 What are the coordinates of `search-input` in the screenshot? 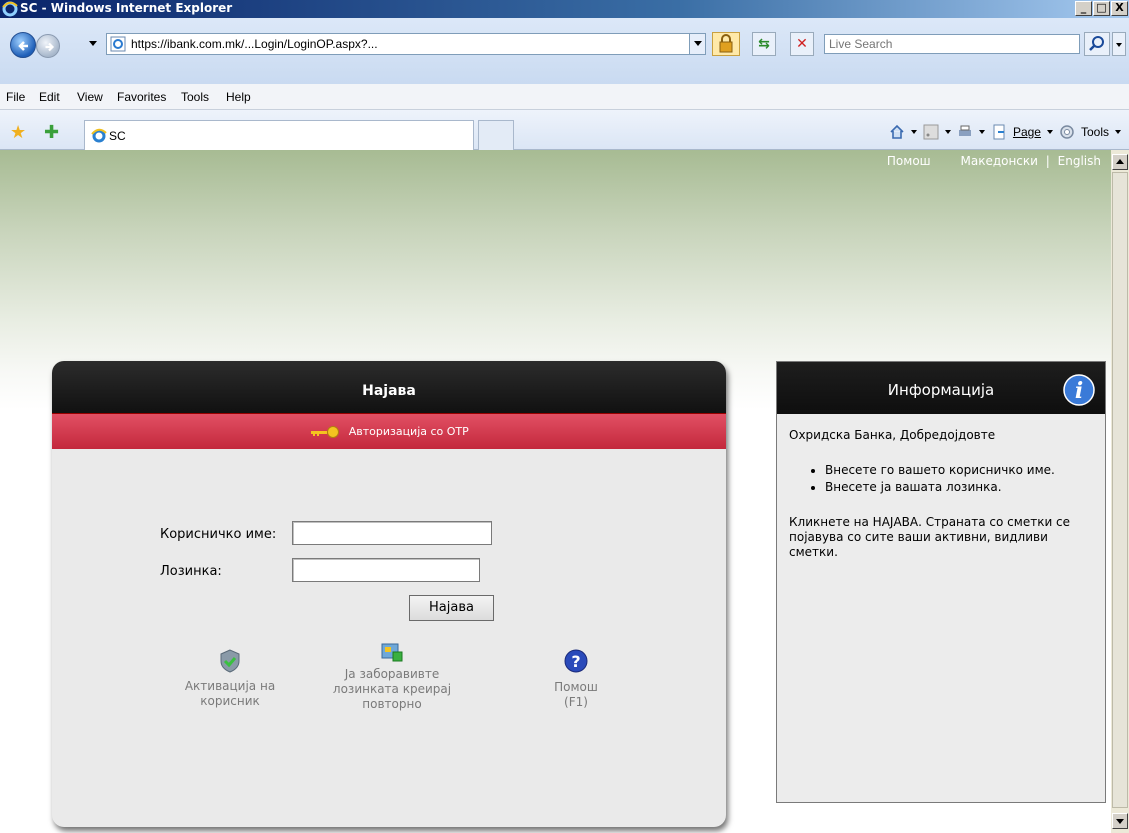 It's located at (952, 44).